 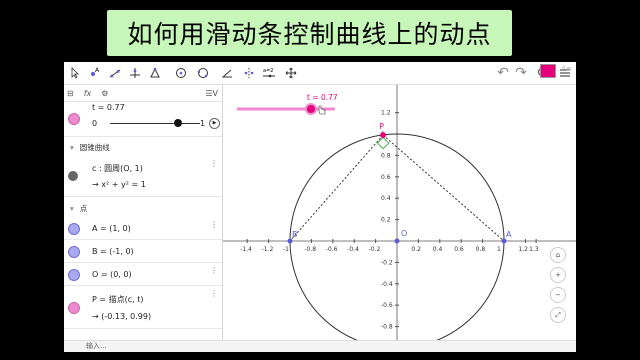 What do you see at coordinates (286, 249) in the screenshot?
I see `x-tick-label: -1` at bounding box center [286, 249].